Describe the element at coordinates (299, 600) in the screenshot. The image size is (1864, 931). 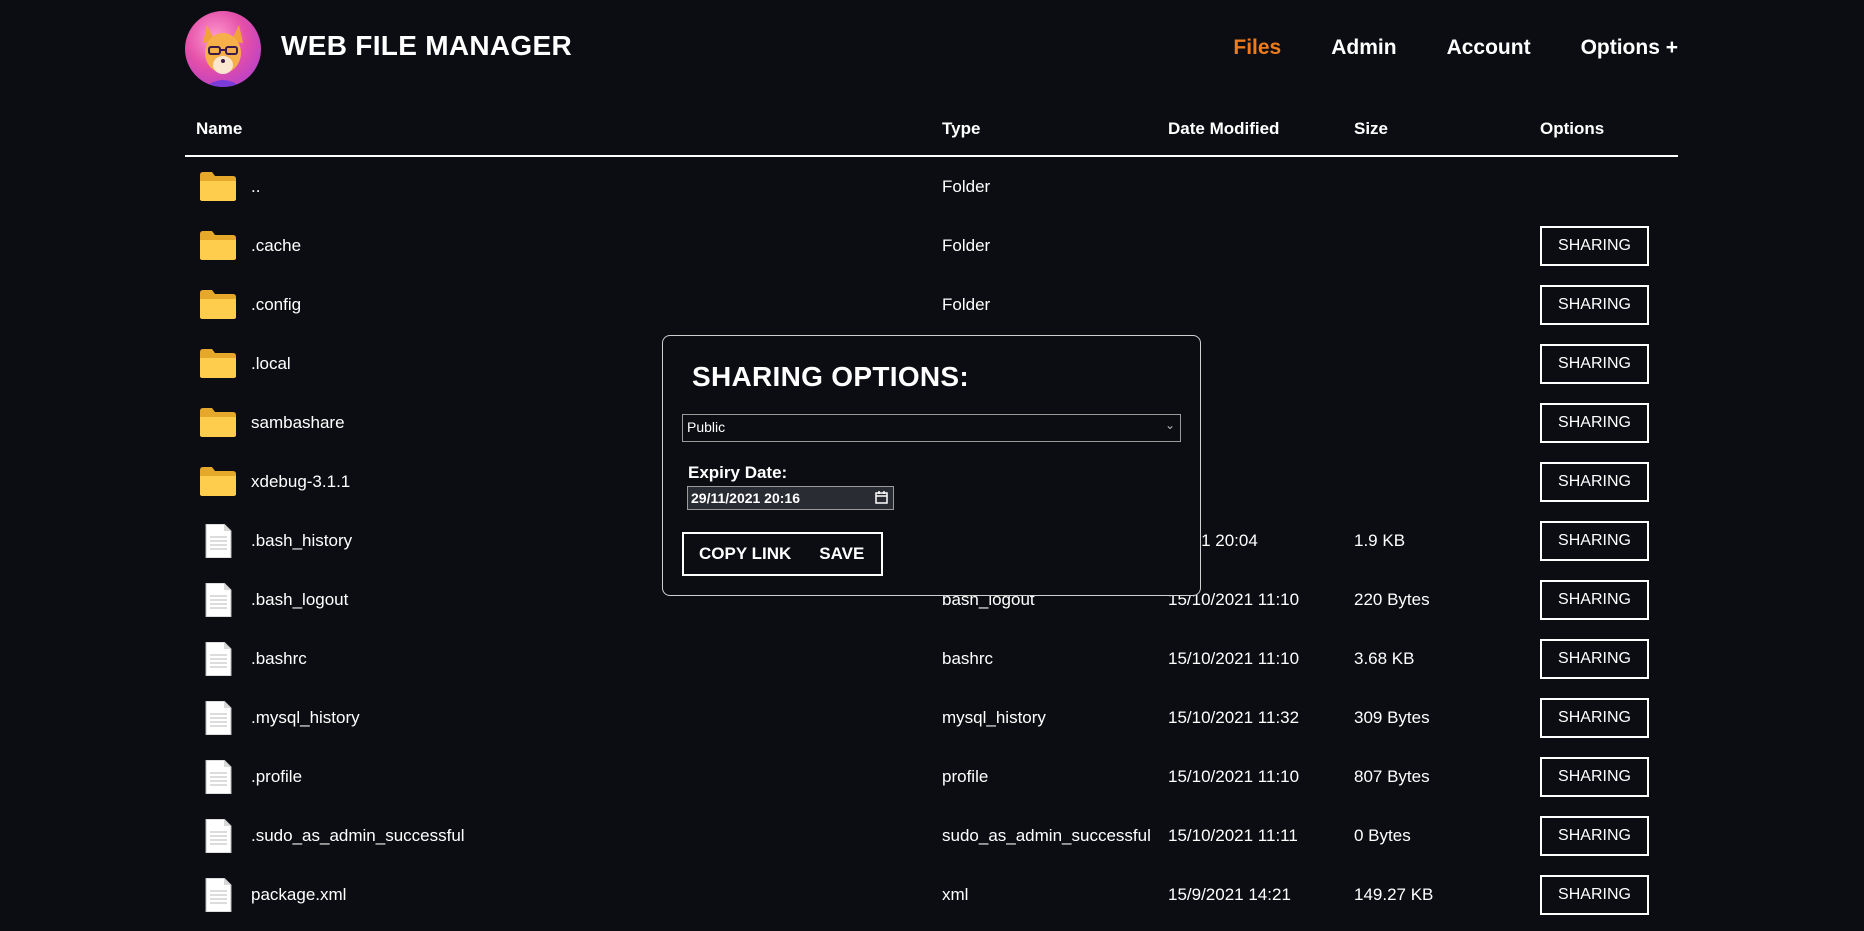
I see `file-name: .bash_logout` at that location.